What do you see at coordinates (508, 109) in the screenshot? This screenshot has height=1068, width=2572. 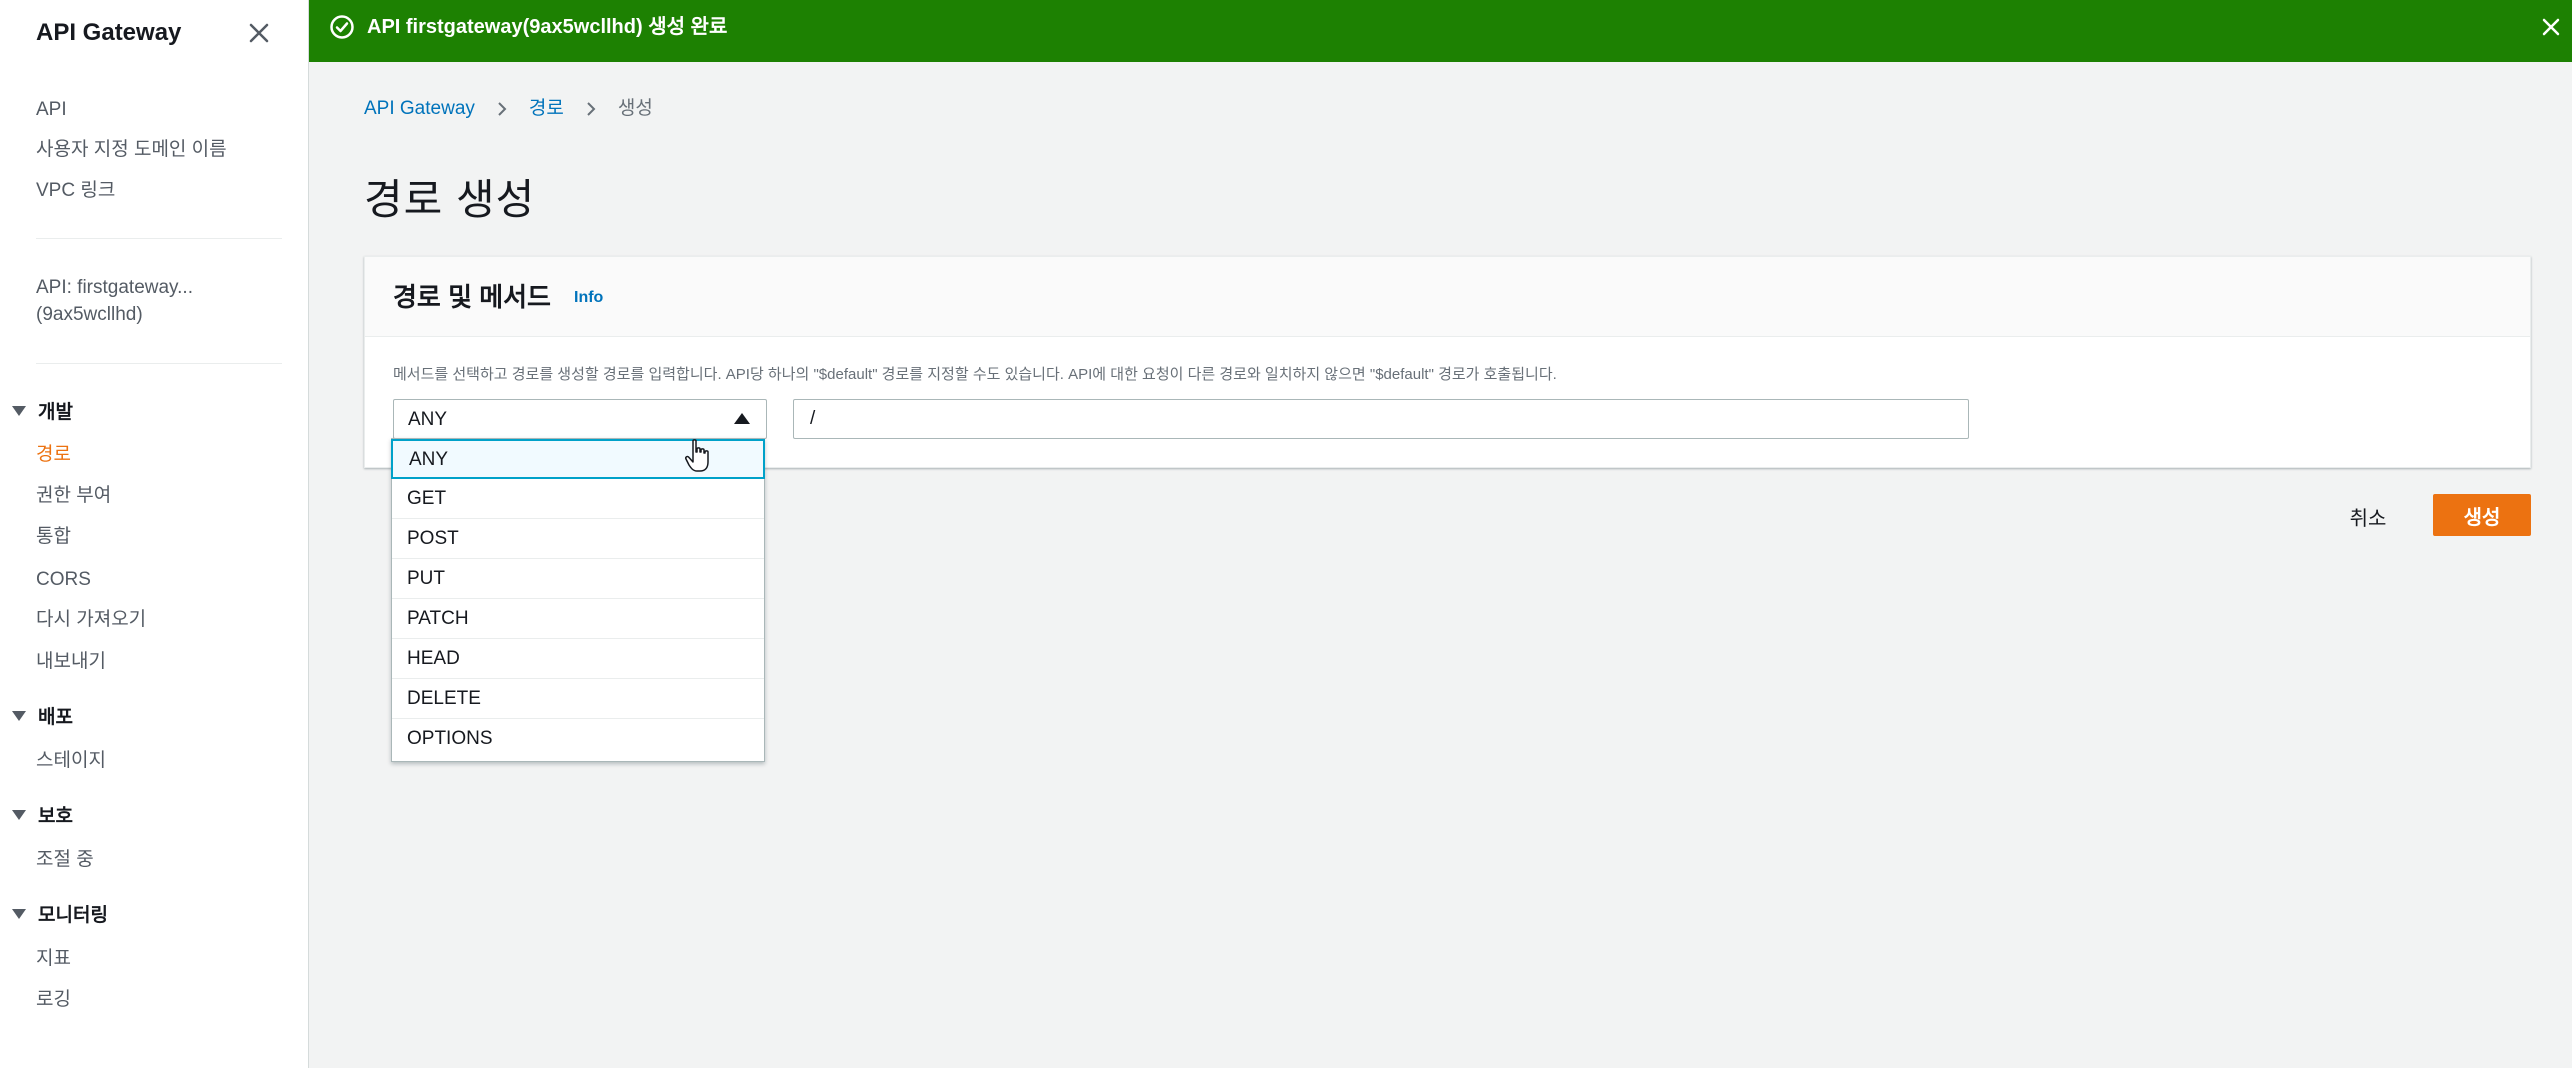 I see `breadcrumb: API Gateway 경로 생성` at bounding box center [508, 109].